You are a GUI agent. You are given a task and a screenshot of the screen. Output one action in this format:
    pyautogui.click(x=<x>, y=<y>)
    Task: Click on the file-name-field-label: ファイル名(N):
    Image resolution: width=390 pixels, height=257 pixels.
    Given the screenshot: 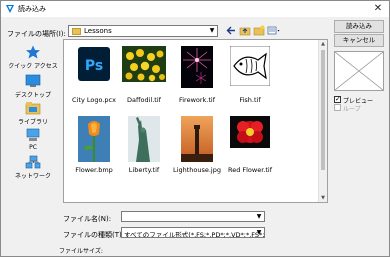 What is the action you would take?
    pyautogui.click(x=87, y=219)
    